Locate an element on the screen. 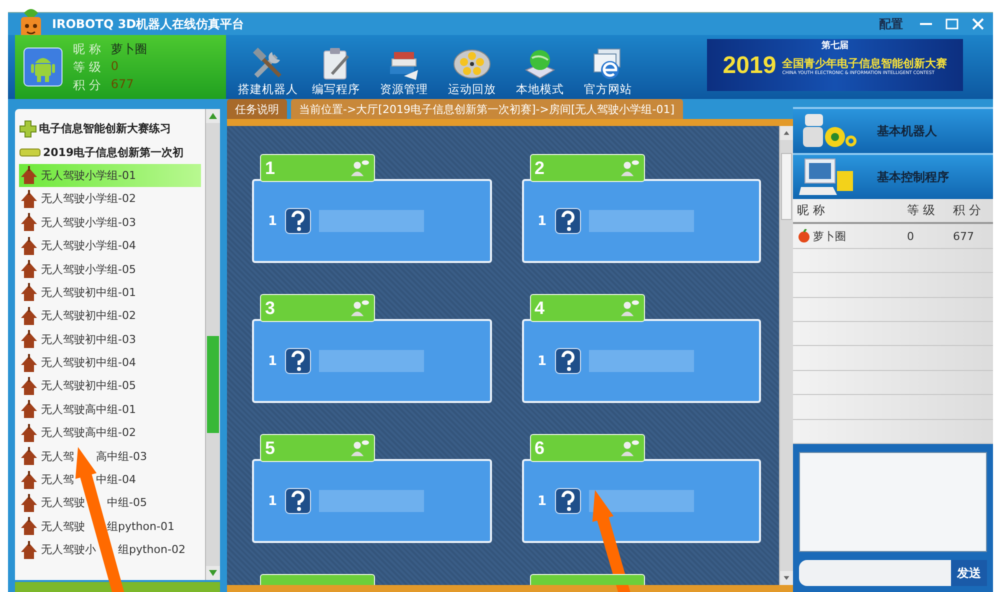 This screenshot has height=592, width=995. field-label: 积 分 is located at coordinates (87, 85).